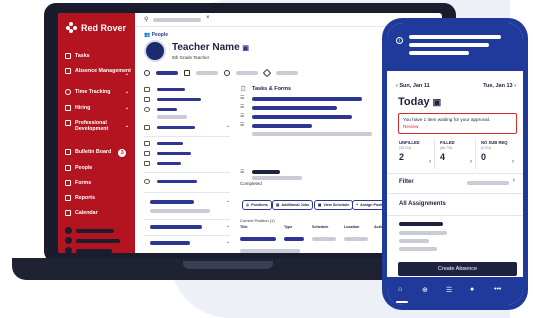 The image size is (533, 318). What do you see at coordinates (456, 154) in the screenshot?
I see `stat-filled: FILLED (66.7%) 4 ›` at bounding box center [456, 154].